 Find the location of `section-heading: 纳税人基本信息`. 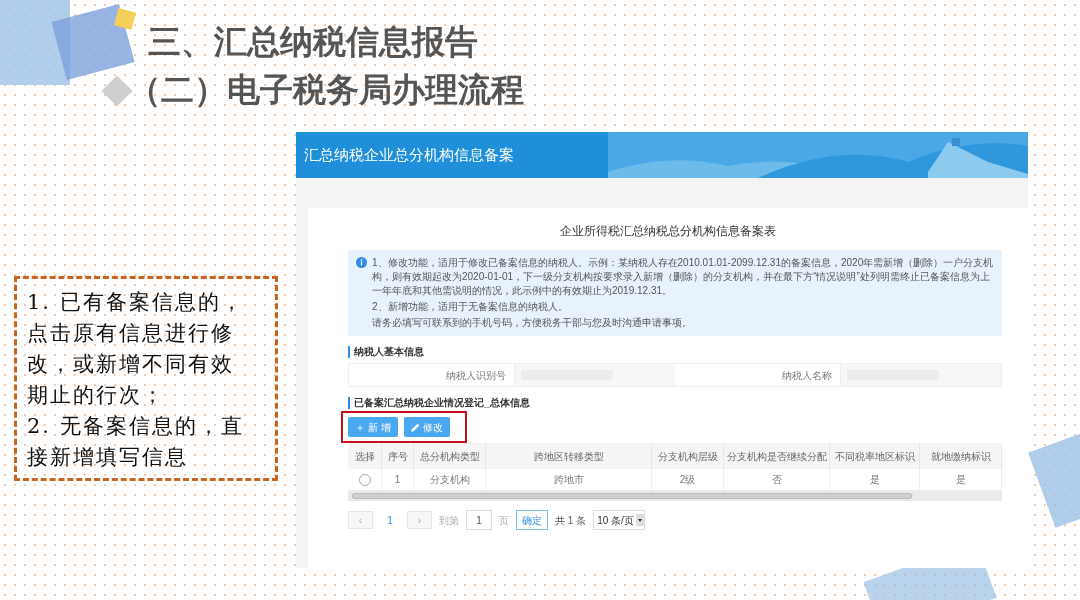

section-heading: 纳税人基本信息 is located at coordinates (386, 352).